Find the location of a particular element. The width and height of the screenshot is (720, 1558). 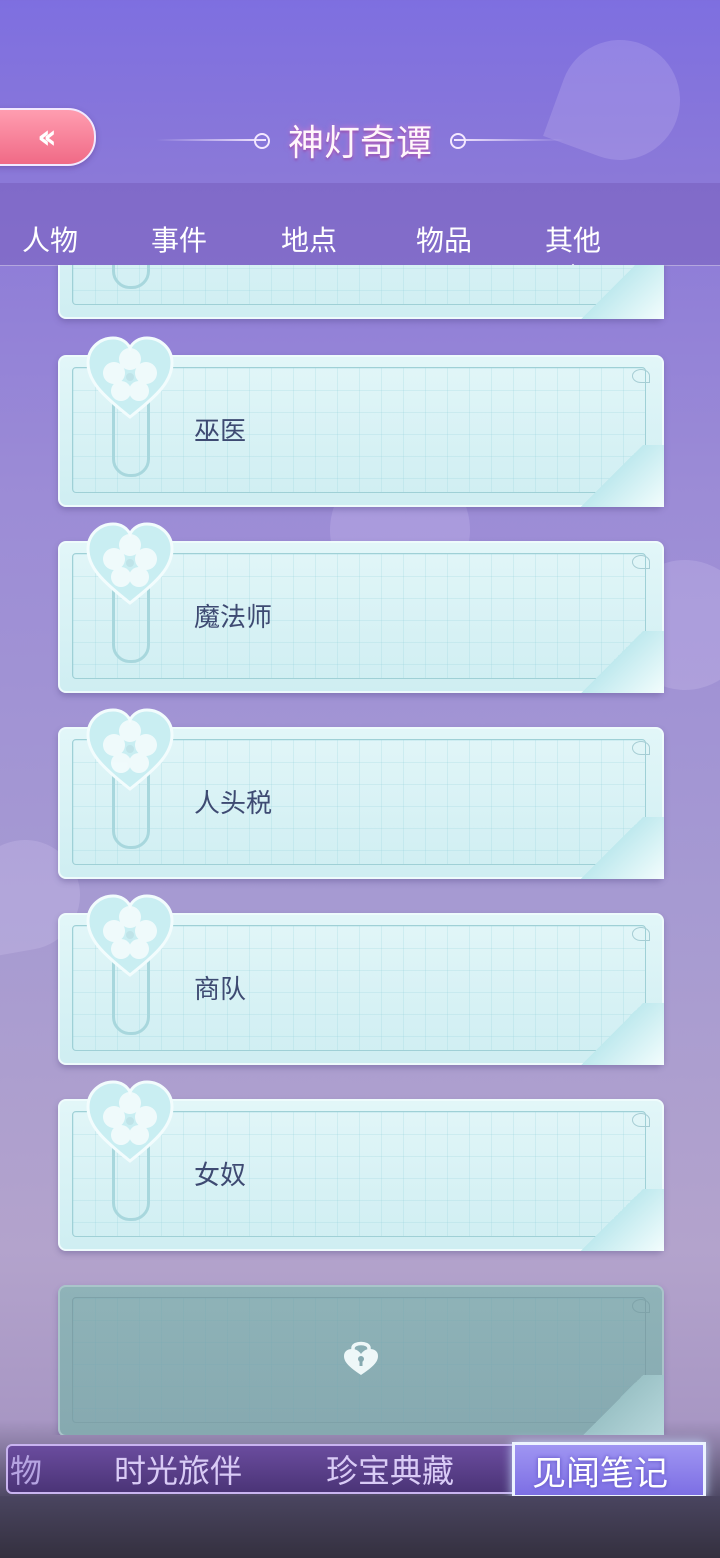

nav-travel-notes: 见闻笔记 is located at coordinates (606, 1469).